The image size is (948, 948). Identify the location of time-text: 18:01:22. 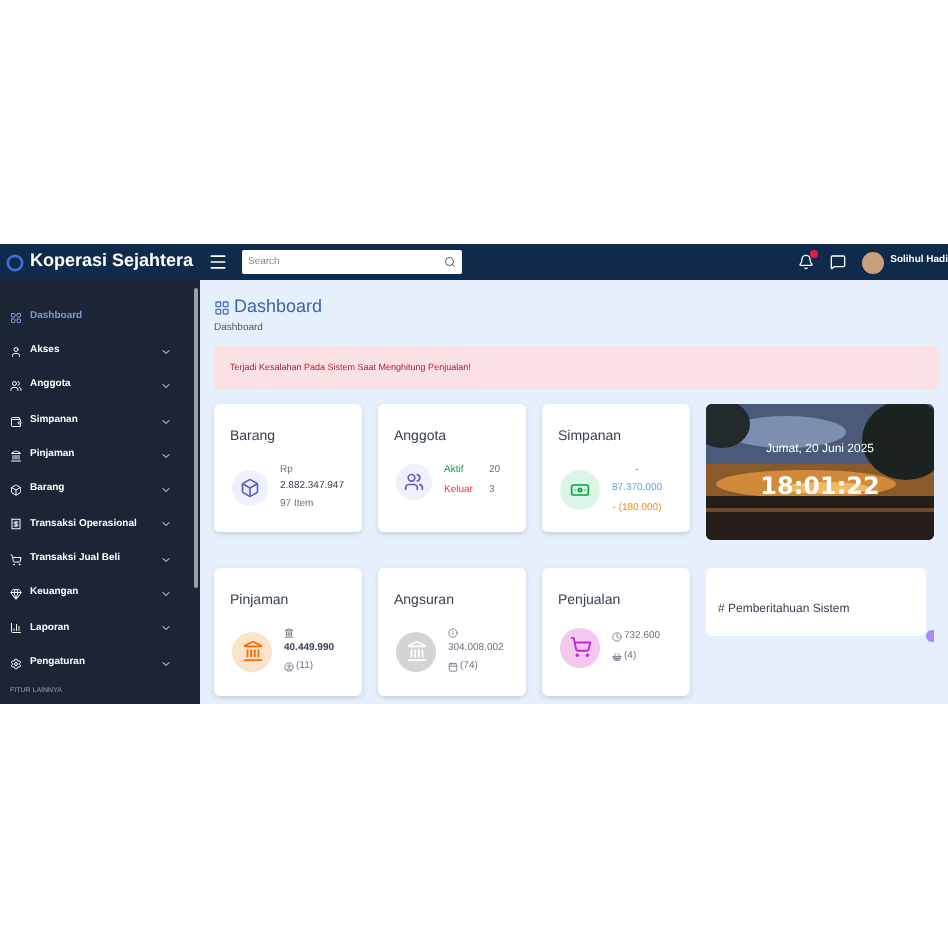
(820, 486).